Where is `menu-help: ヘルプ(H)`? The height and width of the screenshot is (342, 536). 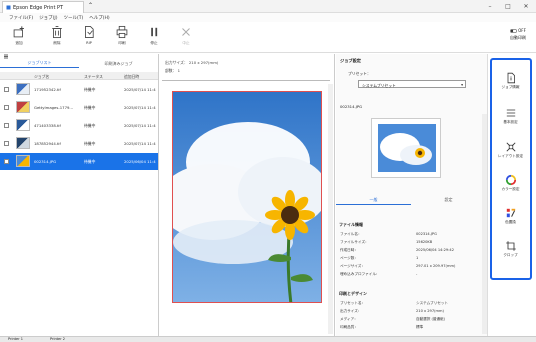
menu-help: ヘルプ(H) is located at coordinates (99, 18).